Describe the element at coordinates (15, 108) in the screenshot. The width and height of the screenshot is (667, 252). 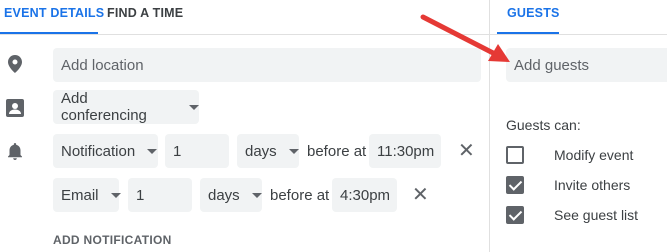
I see `conferencing-icon` at that location.